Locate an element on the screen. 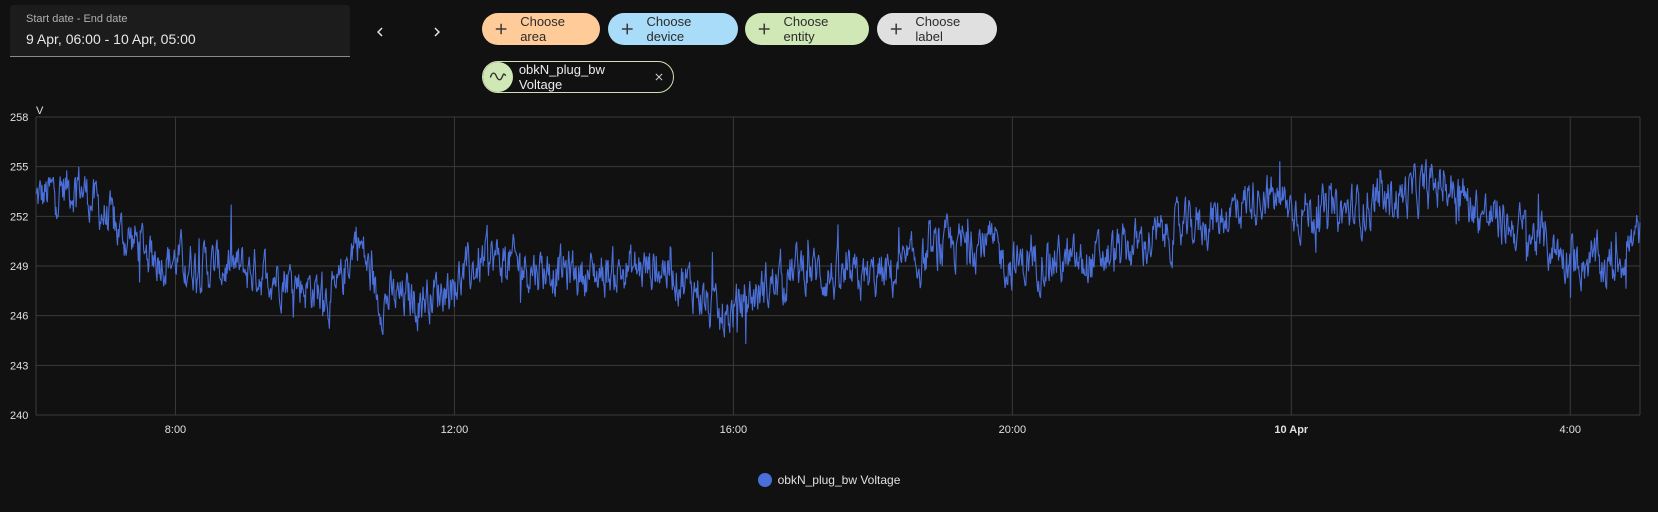 This screenshot has width=1658, height=512. choose-entity-label: Choose entity is located at coordinates (806, 29).